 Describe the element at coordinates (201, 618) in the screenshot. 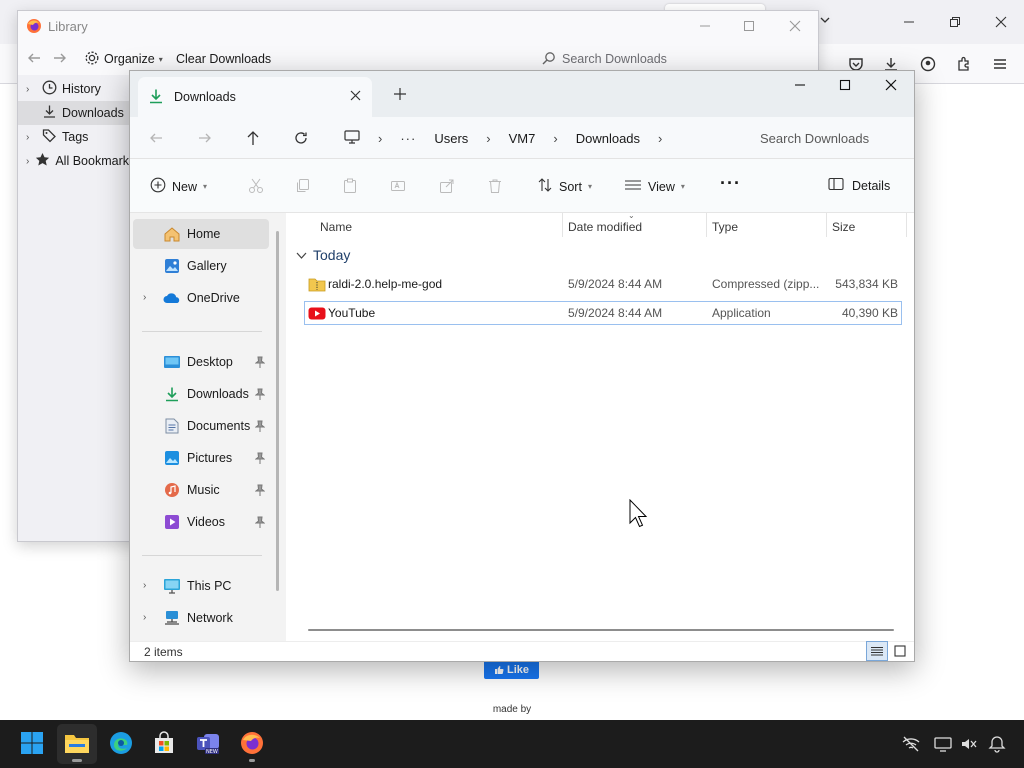

I see `nav-item-network: › Network` at that location.